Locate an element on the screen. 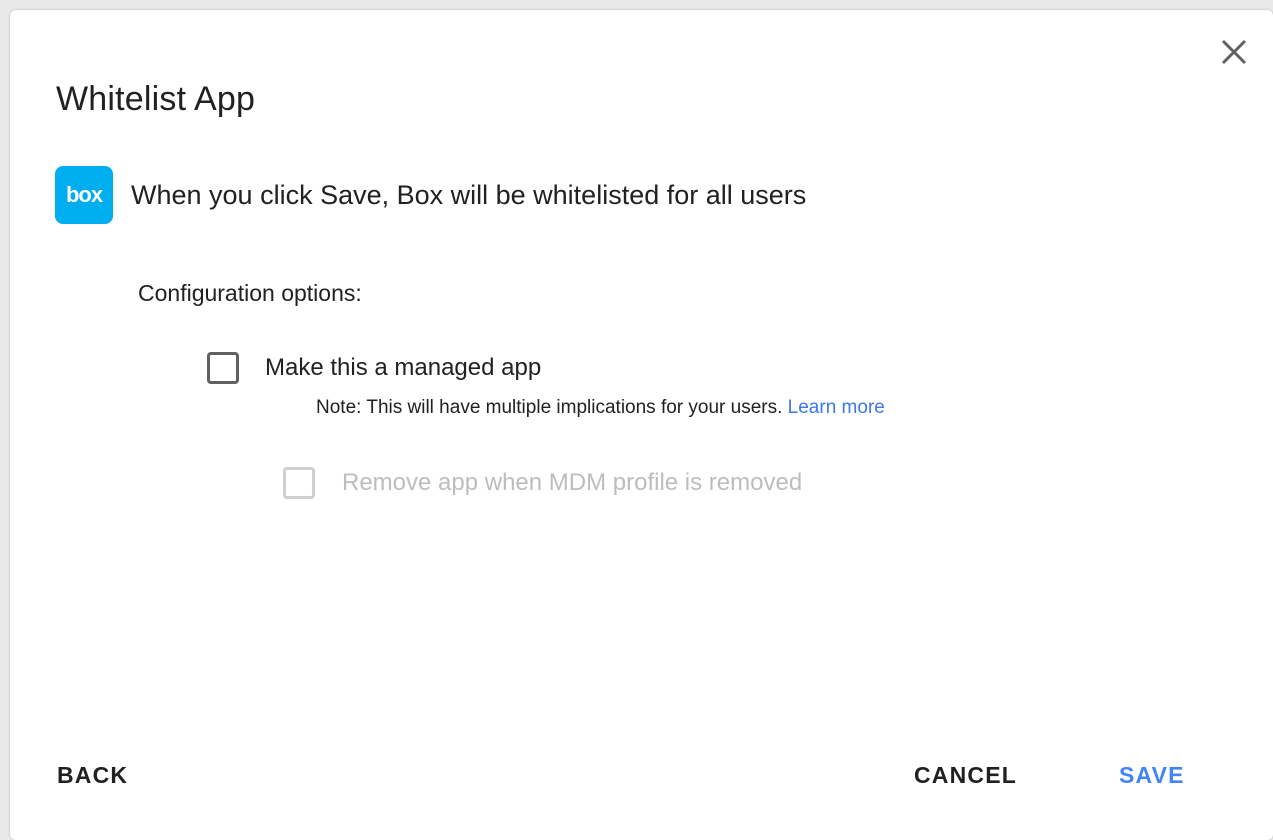 Image resolution: width=1273 pixels, height=840 pixels. cancel-button: CANCEL is located at coordinates (965, 775).